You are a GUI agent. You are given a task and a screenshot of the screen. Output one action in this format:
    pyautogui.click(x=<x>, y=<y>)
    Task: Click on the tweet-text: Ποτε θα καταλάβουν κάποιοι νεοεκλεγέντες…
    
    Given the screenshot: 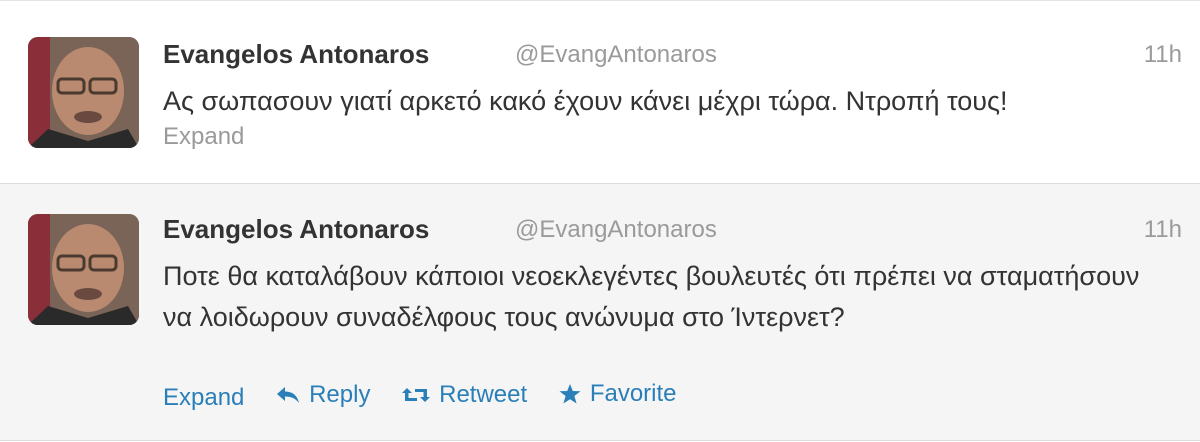 What is the action you would take?
    pyautogui.click(x=651, y=296)
    